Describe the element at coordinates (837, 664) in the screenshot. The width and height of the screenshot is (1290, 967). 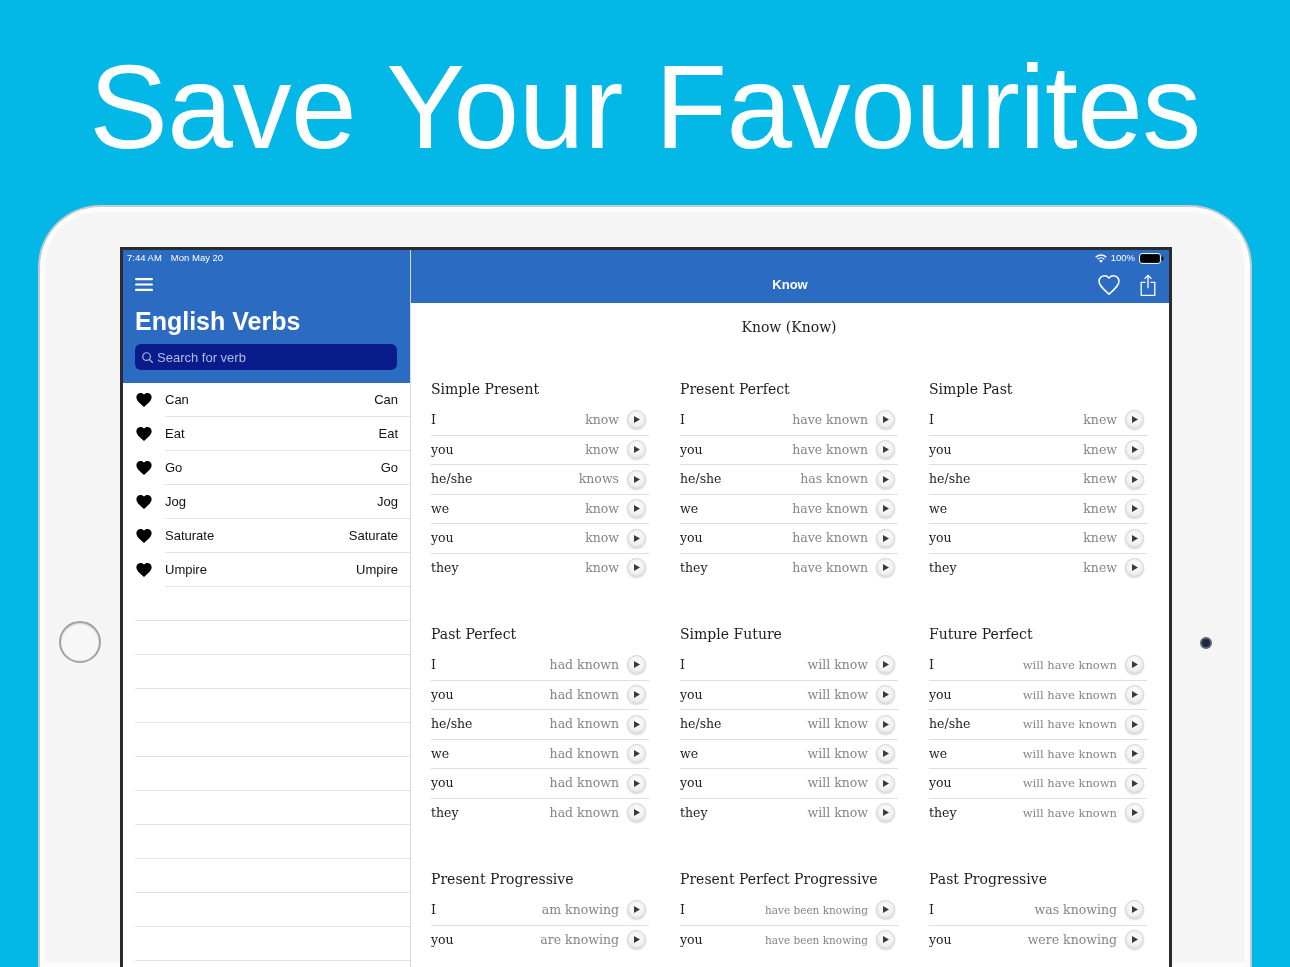
I see `verb-form: will know` at that location.